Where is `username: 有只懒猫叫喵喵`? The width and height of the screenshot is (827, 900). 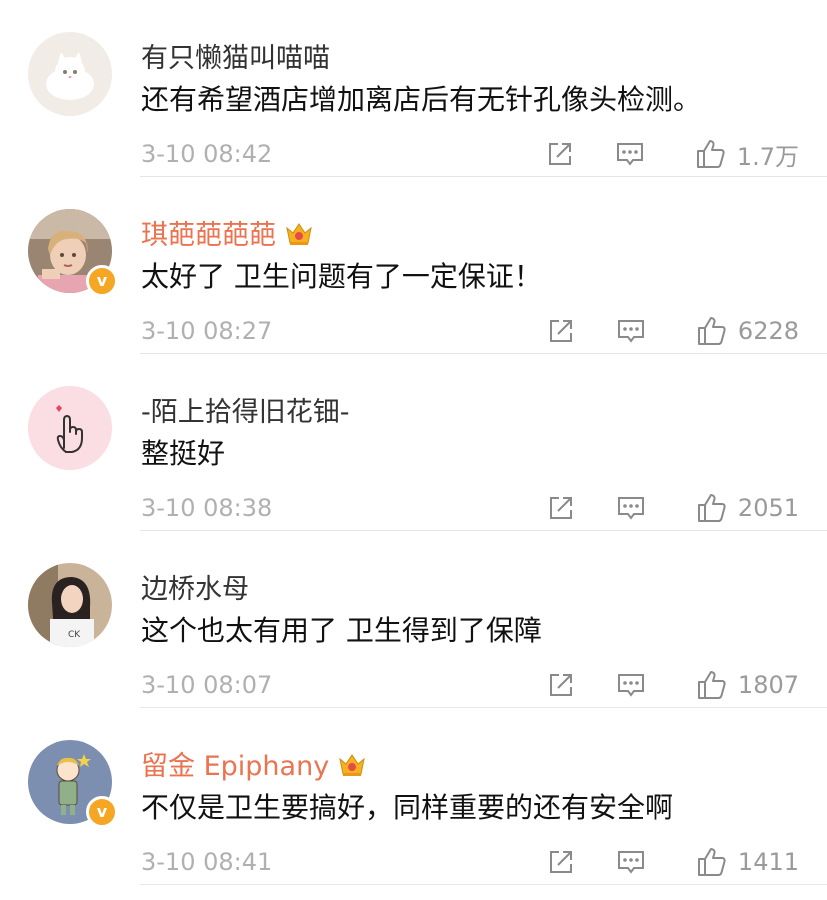
username: 有只懒猫叫喵喵 is located at coordinates (235, 55).